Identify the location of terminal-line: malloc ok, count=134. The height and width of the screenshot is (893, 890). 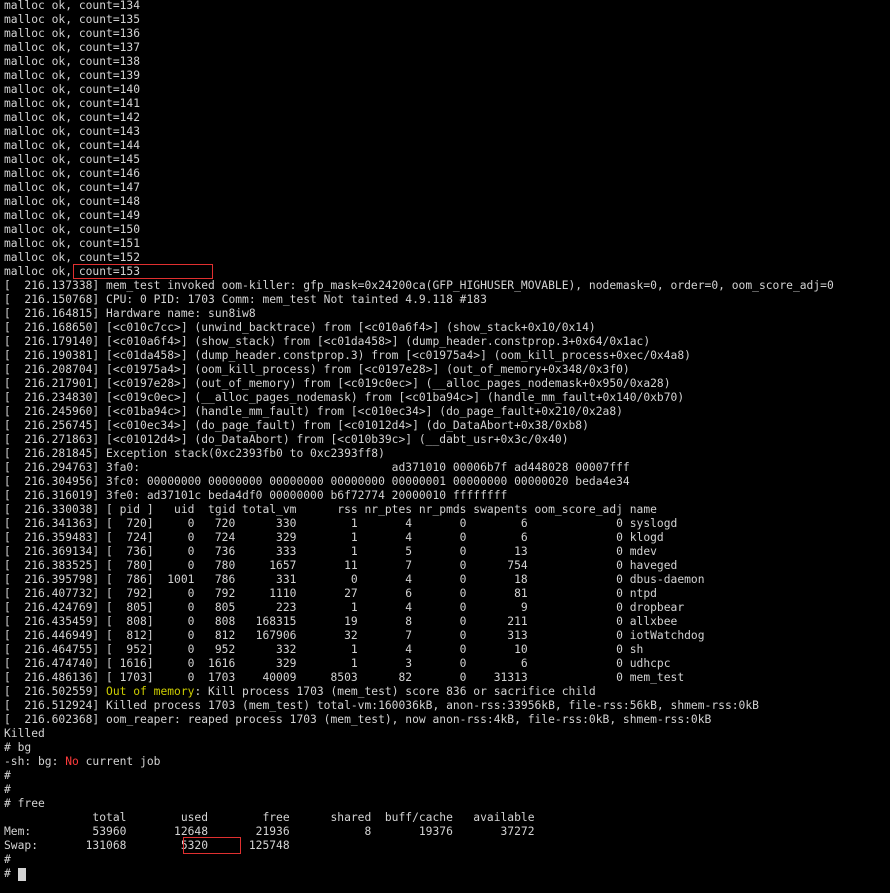
(72, 6).